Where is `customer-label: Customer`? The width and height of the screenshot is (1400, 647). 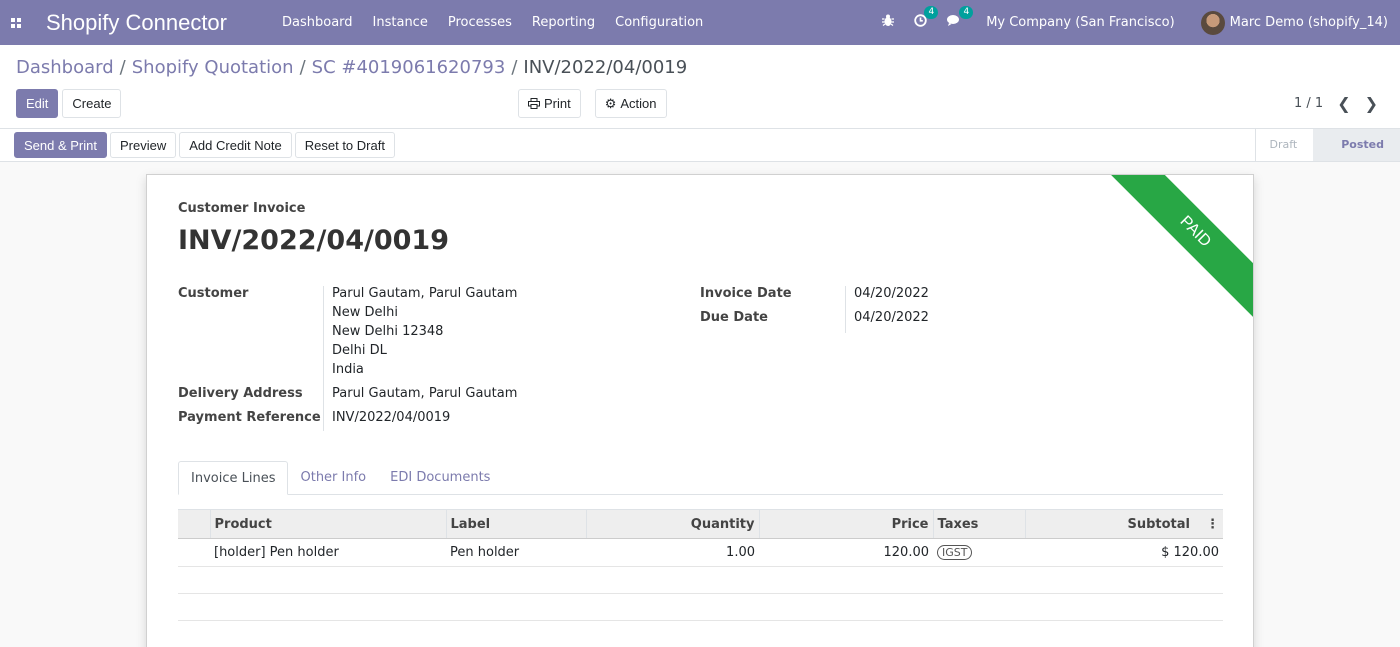
customer-label: Customer is located at coordinates (213, 293).